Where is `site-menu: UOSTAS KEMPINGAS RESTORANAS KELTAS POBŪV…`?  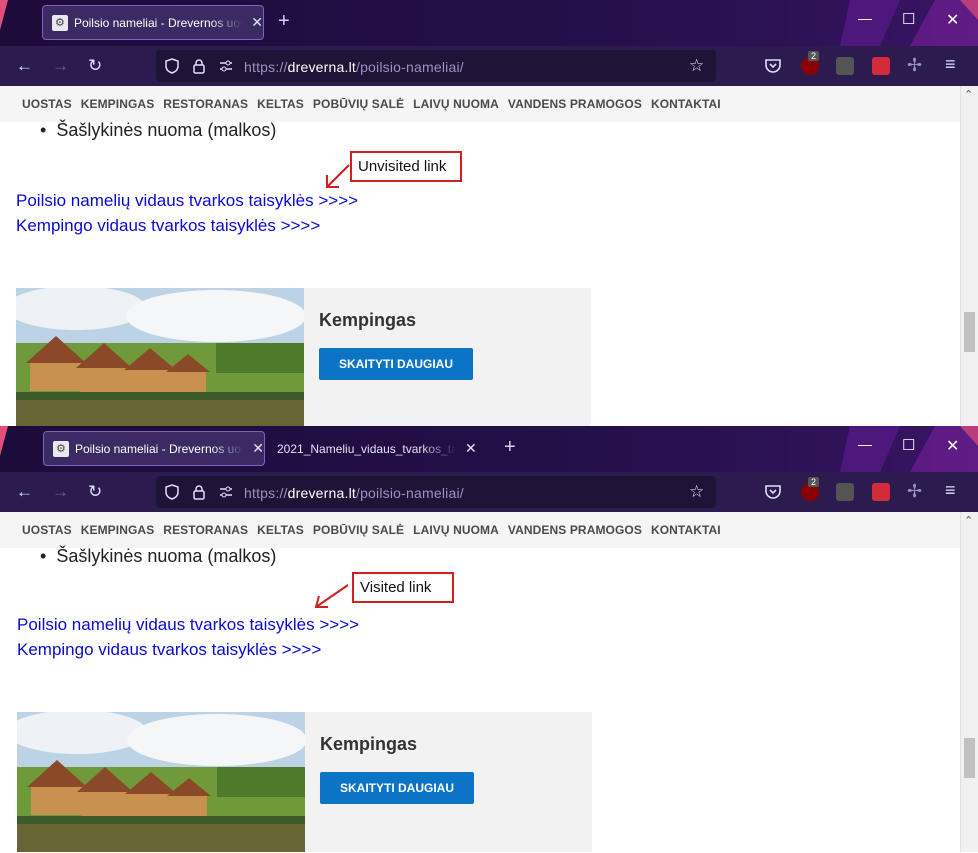
site-menu: UOSTAS KEMPINGAS RESTORANAS KELTAS POBŪV… is located at coordinates (480, 104).